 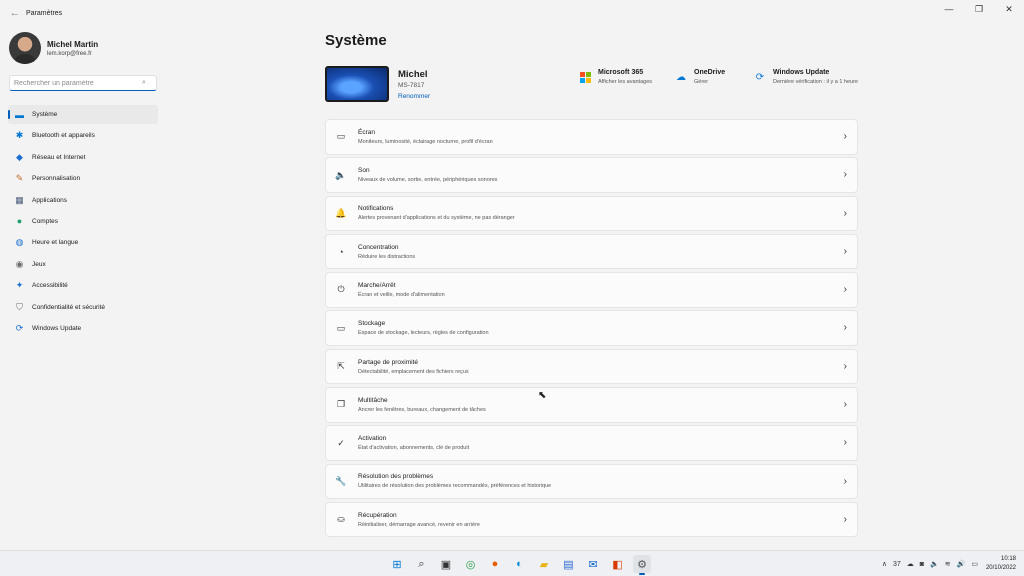 What do you see at coordinates (83, 200) in the screenshot?
I see `sidebar-item-4: ▦ Applications` at bounding box center [83, 200].